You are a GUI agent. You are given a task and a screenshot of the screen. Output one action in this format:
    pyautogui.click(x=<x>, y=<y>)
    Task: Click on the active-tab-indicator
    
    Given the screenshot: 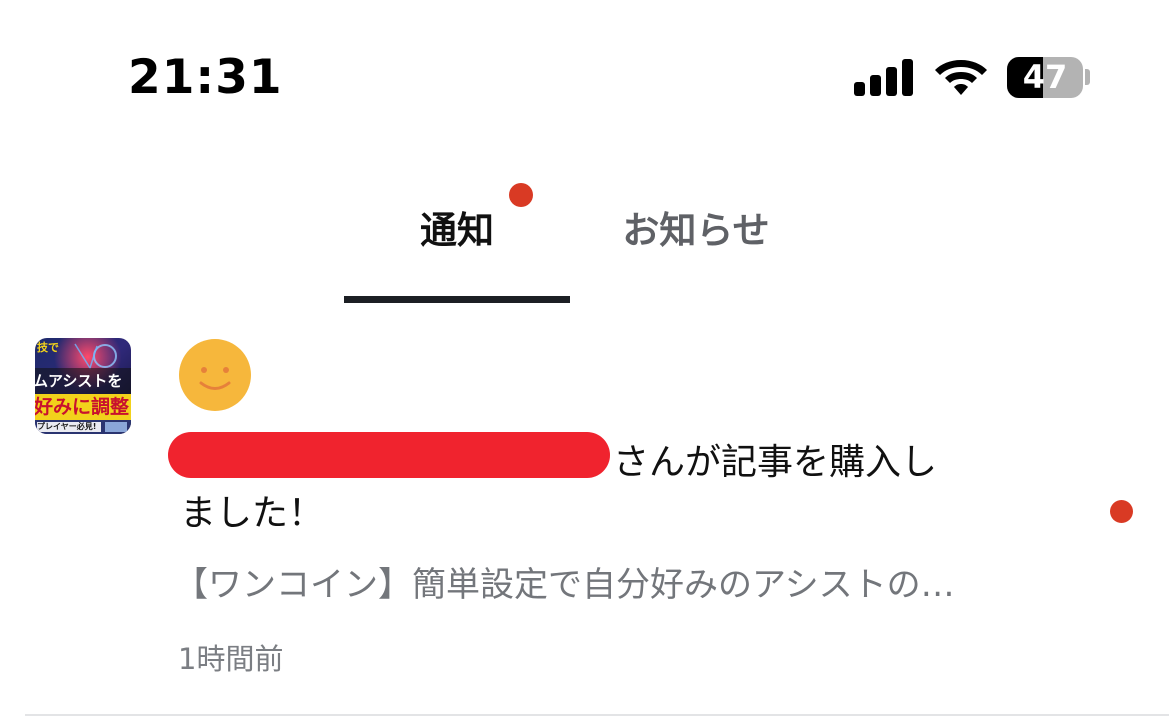 What is the action you would take?
    pyautogui.click(x=457, y=299)
    